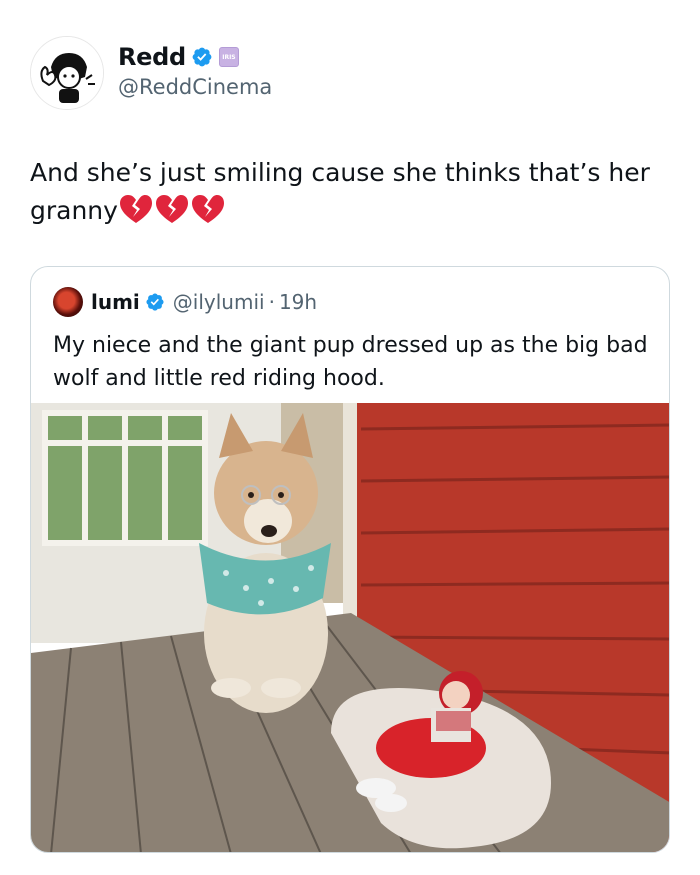 The height and width of the screenshot is (875, 700). I want to click on quoted-timestamp: 19h, so click(298, 302).